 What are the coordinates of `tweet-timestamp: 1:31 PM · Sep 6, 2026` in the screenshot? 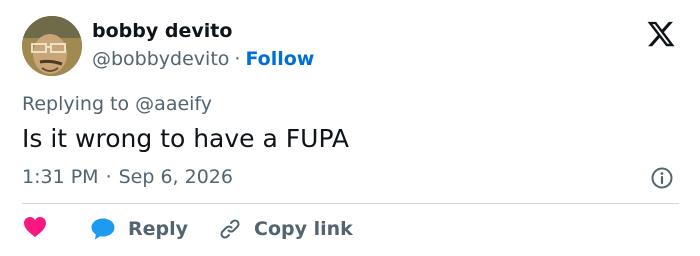 It's located at (127, 177).